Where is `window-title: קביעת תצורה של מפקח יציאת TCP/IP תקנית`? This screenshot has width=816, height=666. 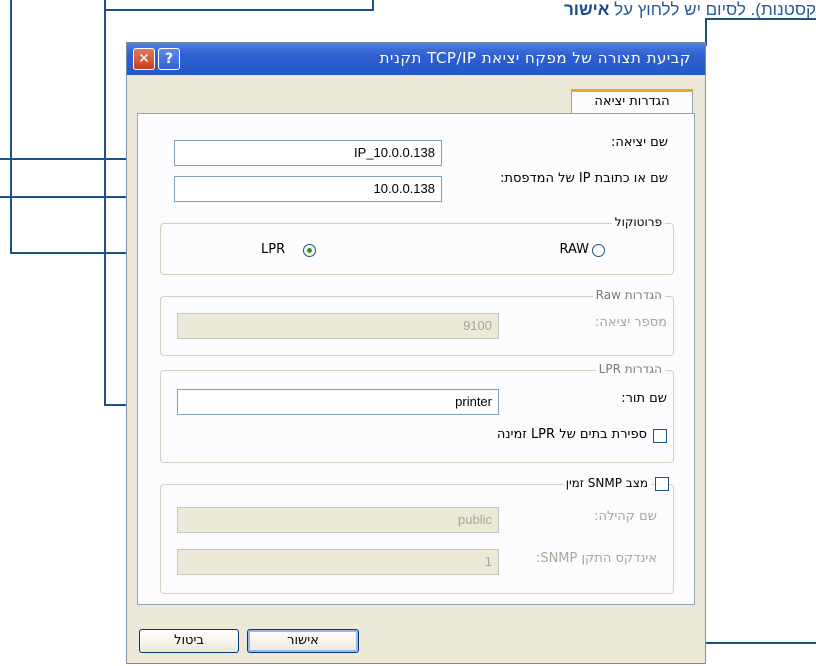 window-title: קביעת תצורה של מפקח יציאת TCP/IP תקנית is located at coordinates (535, 58).